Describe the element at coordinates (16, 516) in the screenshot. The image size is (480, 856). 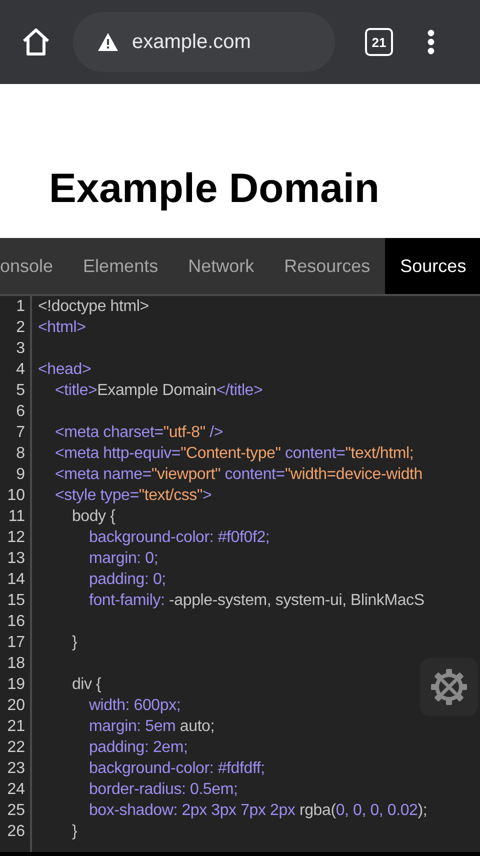
I see `line-number: 11` at that location.